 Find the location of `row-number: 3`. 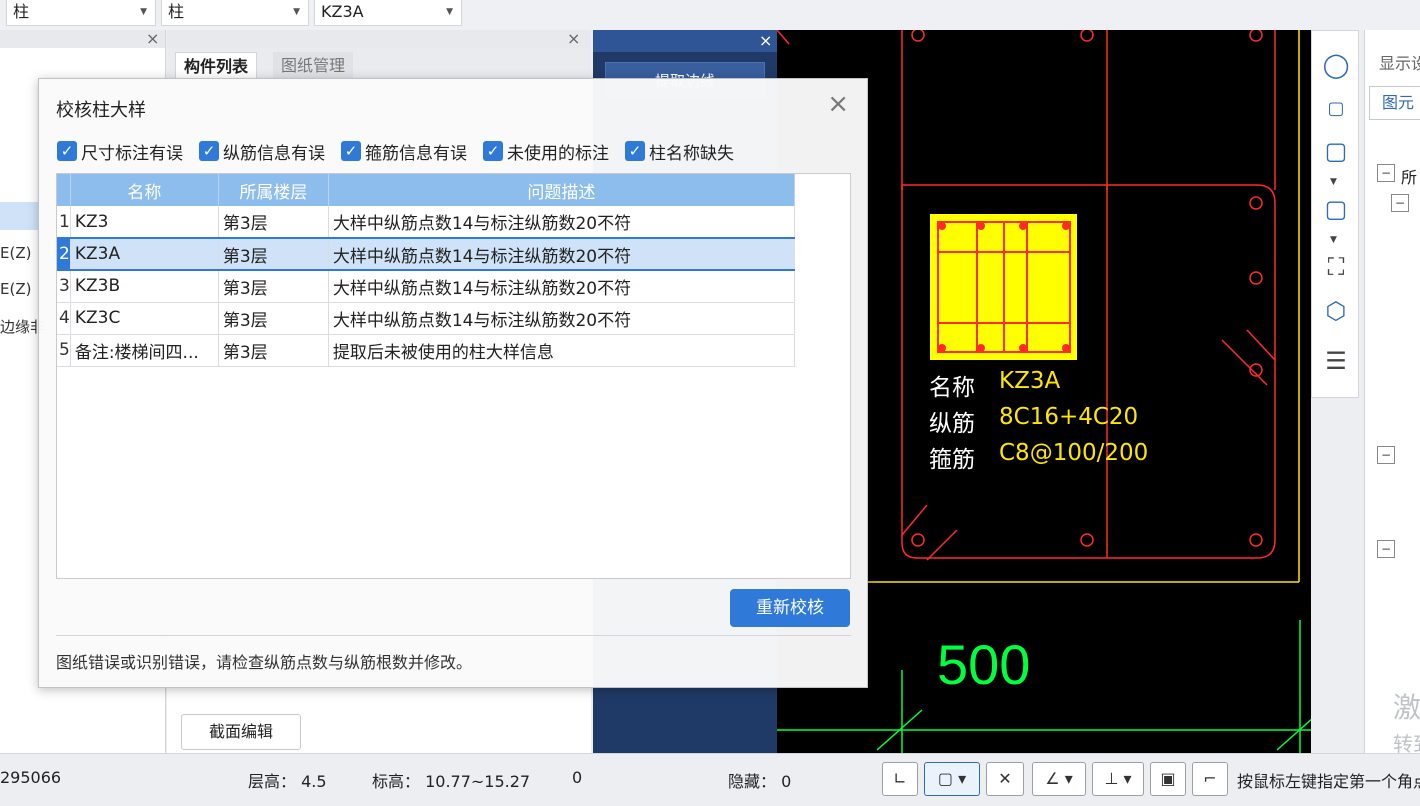

row-number: 3 is located at coordinates (64, 286).